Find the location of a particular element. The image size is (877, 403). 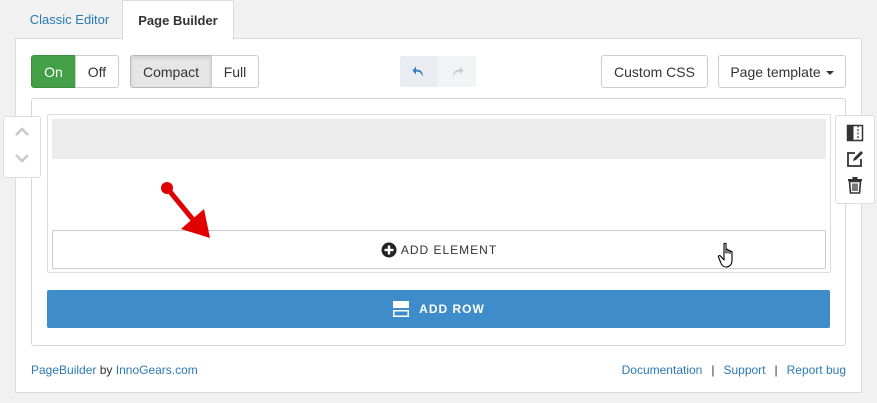

edit-icon is located at coordinates (855, 159).